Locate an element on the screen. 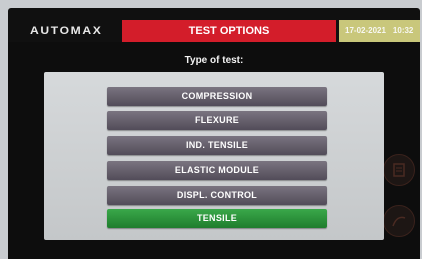 This screenshot has width=422, height=259. date-text: 17-02-2021 is located at coordinates (365, 30).